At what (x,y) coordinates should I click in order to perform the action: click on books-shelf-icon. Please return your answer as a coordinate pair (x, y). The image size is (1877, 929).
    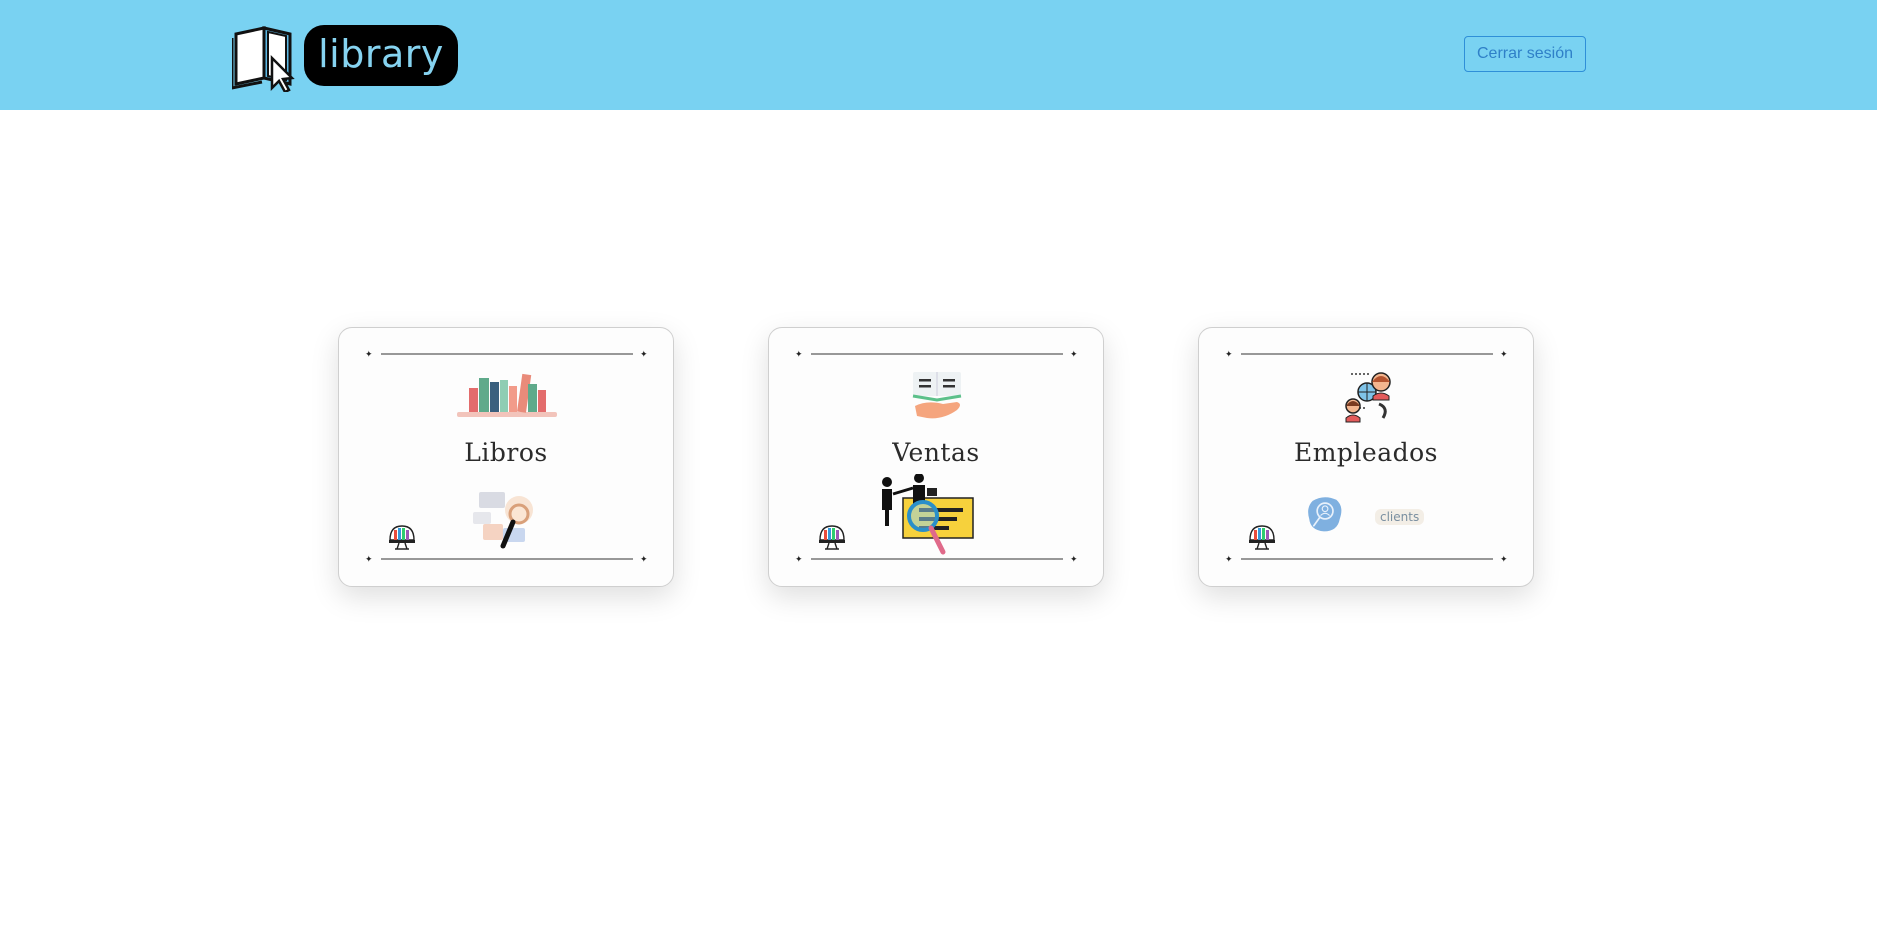
    Looking at the image, I should click on (507, 395).